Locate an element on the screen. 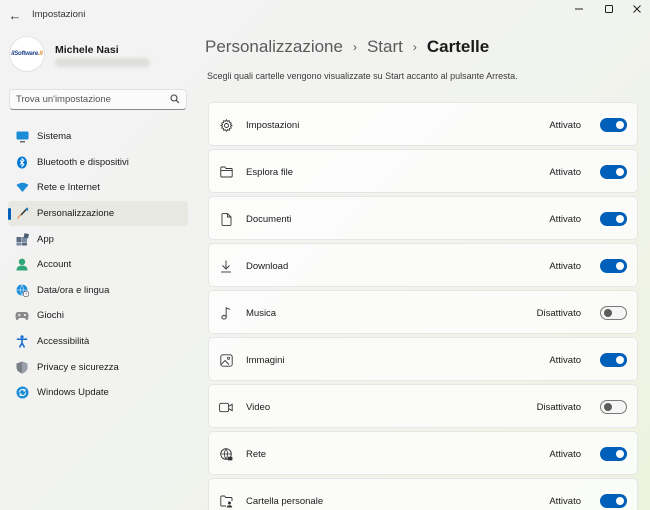 The image size is (650, 510). document-icon is located at coordinates (226, 219).